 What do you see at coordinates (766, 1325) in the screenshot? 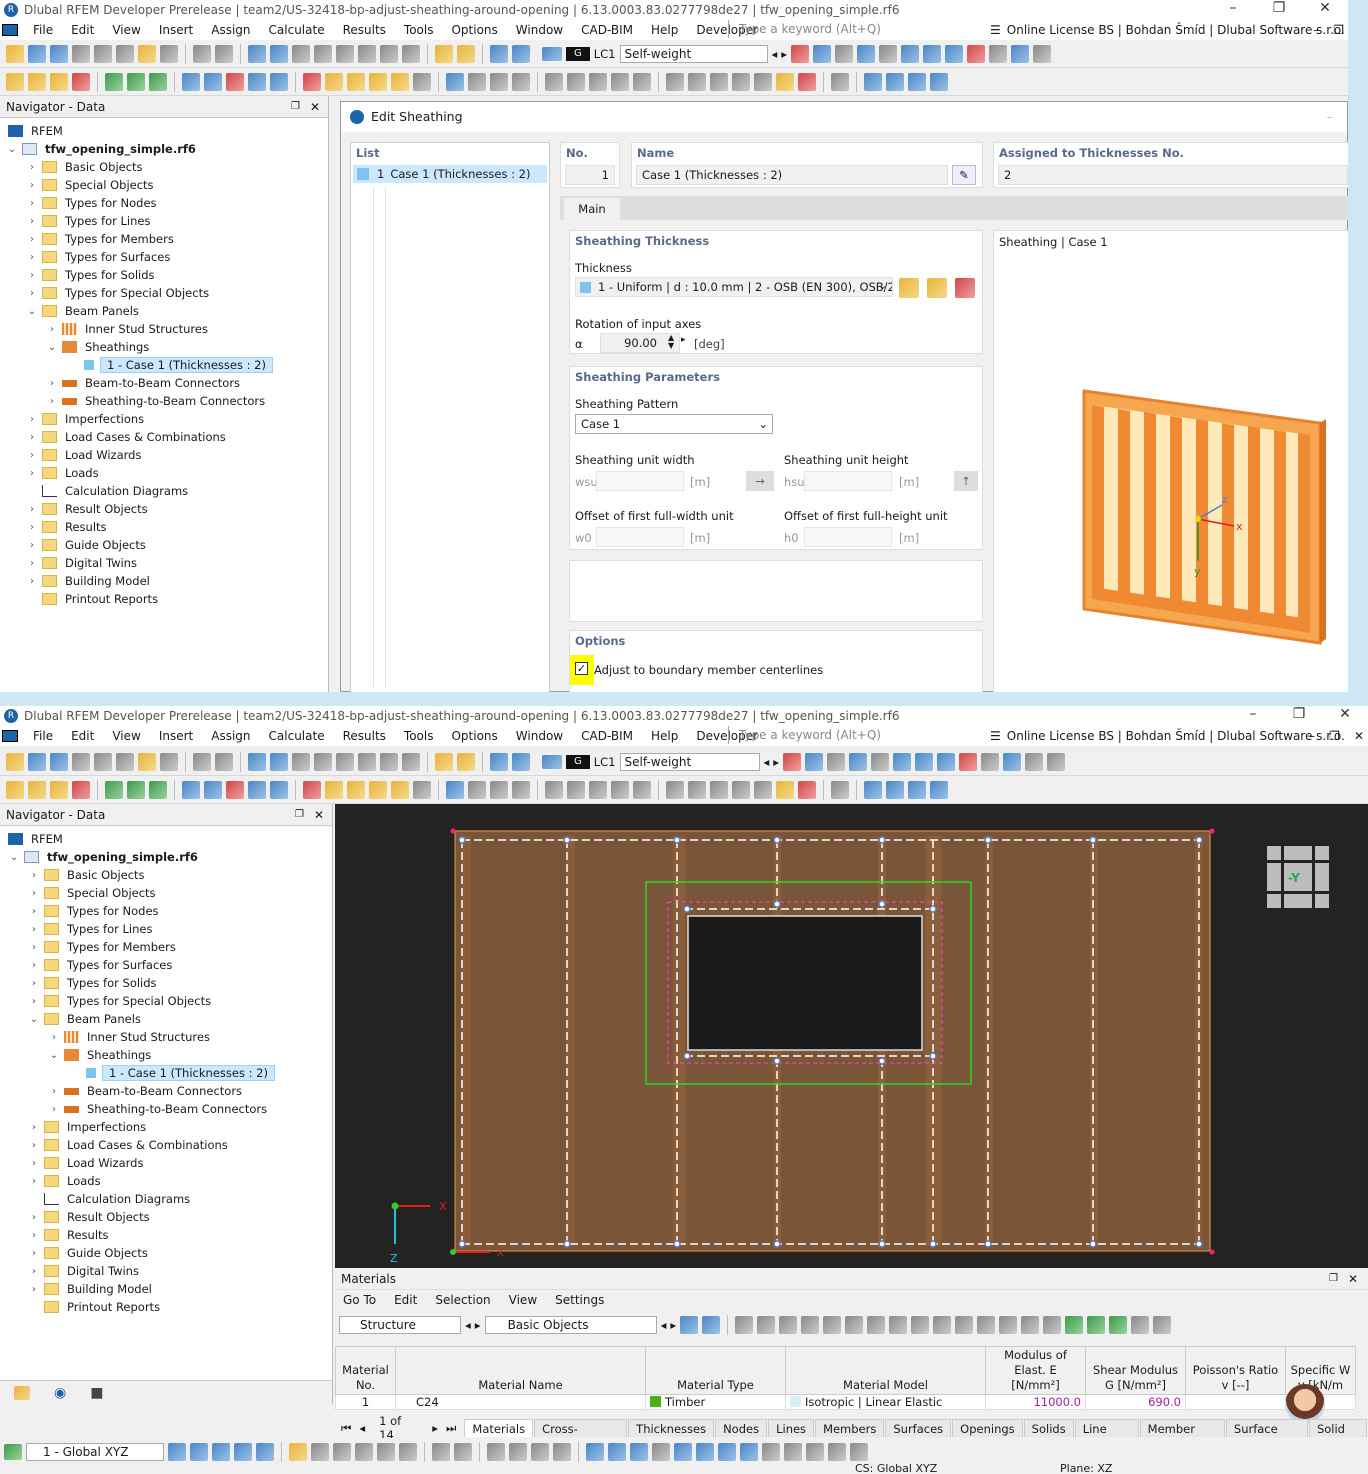
I see `table-tool2-icon` at bounding box center [766, 1325].